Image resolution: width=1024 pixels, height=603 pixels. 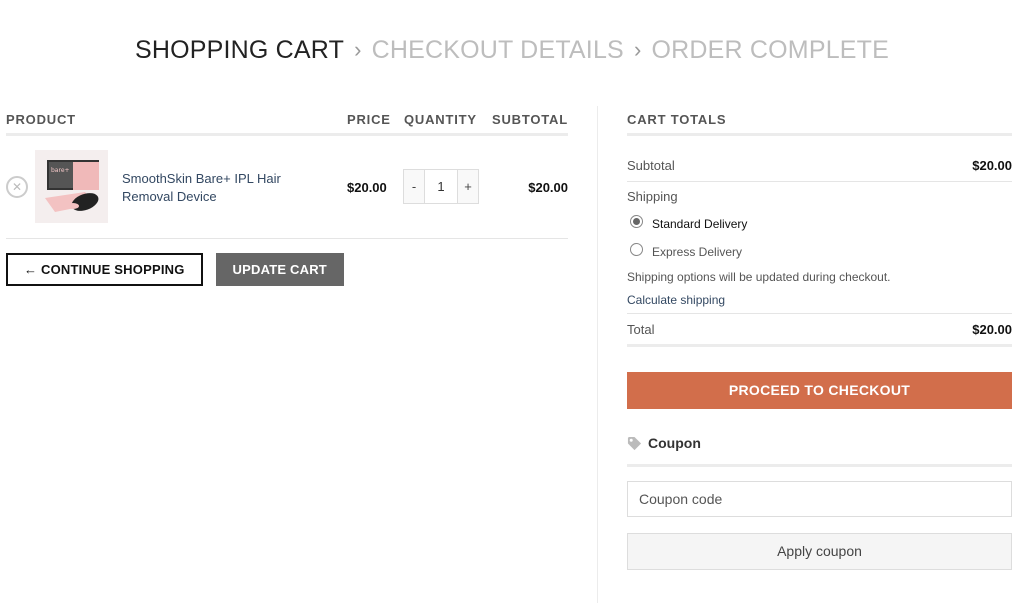 What do you see at coordinates (104, 269) in the screenshot?
I see `continue-shopping-button: ← CONTINUE SHOPPING` at bounding box center [104, 269].